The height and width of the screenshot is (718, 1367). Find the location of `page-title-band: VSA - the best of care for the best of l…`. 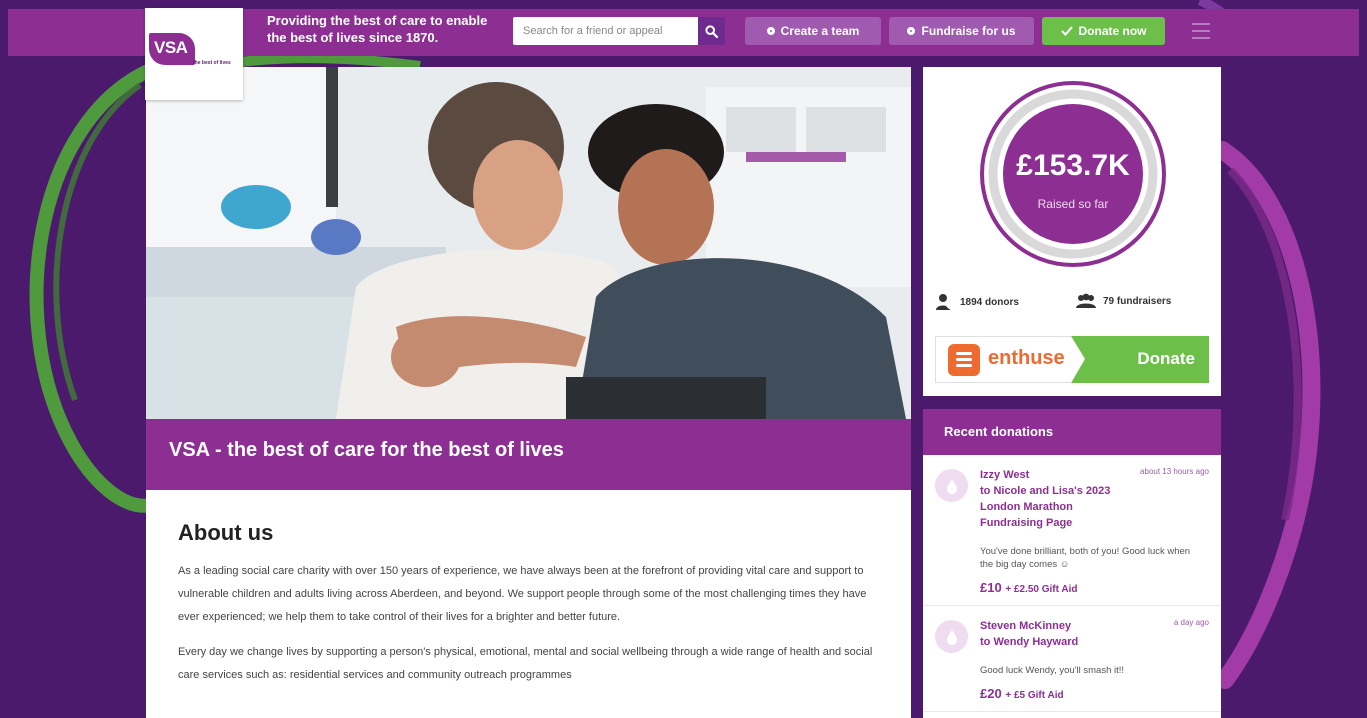

page-title-band: VSA - the best of care for the best of l… is located at coordinates (528, 454).